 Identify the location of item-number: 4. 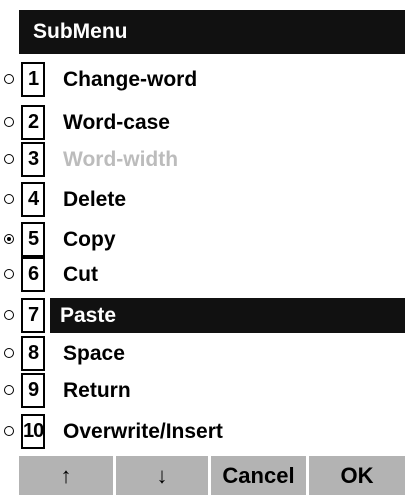
(33, 199).